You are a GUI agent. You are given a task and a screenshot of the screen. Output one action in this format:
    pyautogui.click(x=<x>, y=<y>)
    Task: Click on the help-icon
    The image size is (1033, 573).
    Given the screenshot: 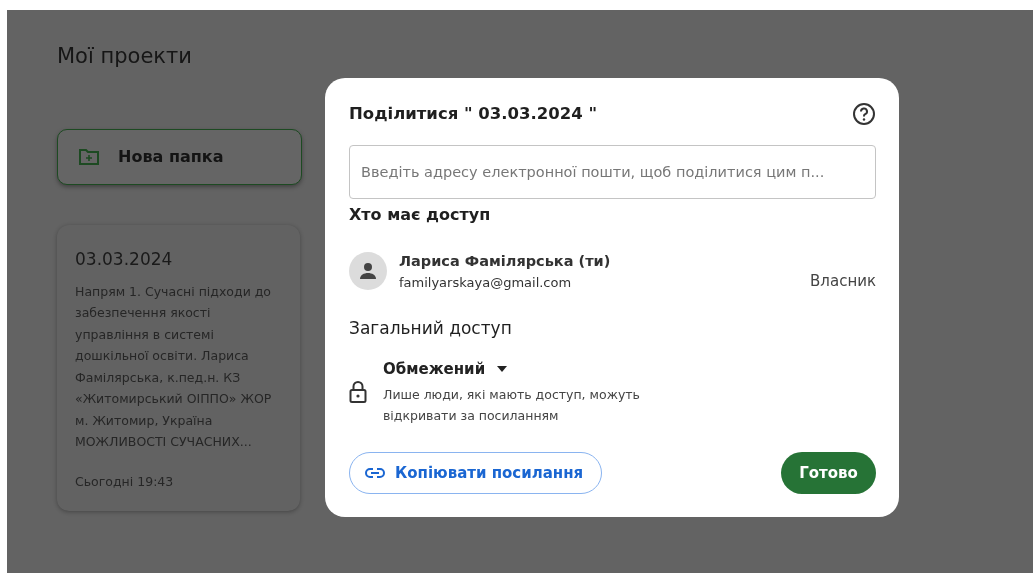 What is the action you would take?
    pyautogui.click(x=864, y=114)
    